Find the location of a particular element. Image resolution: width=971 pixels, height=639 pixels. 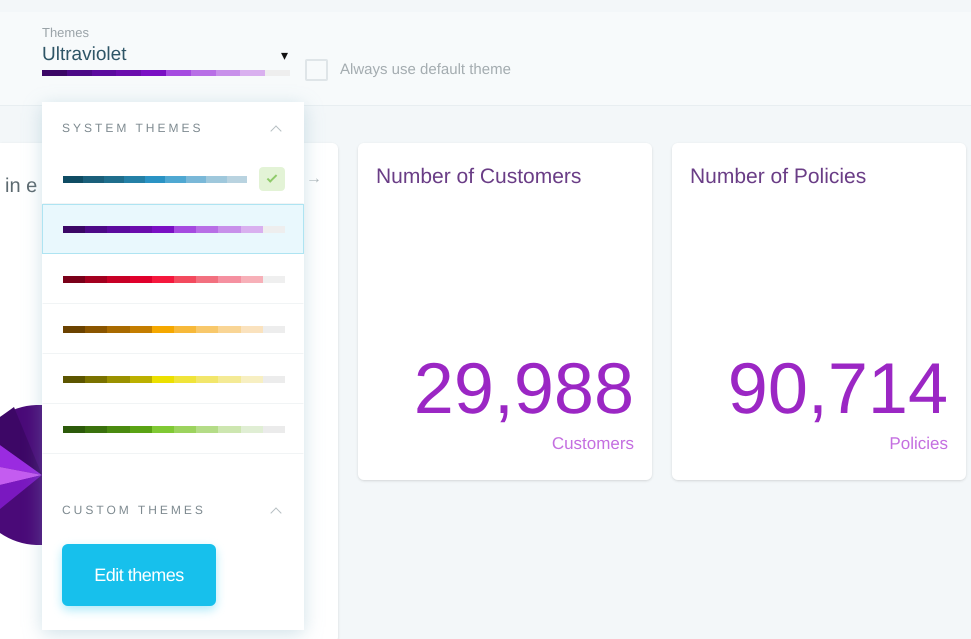

card-title: in e is located at coordinates (21, 186).